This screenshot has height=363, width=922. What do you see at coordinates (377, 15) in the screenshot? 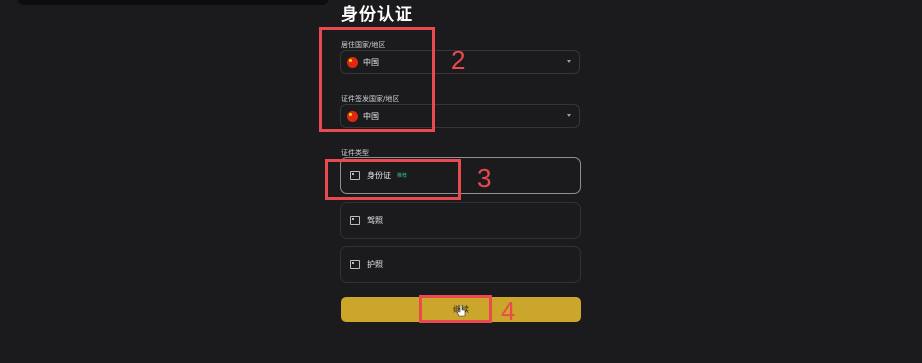
I see `page-title: 身份认证` at bounding box center [377, 15].